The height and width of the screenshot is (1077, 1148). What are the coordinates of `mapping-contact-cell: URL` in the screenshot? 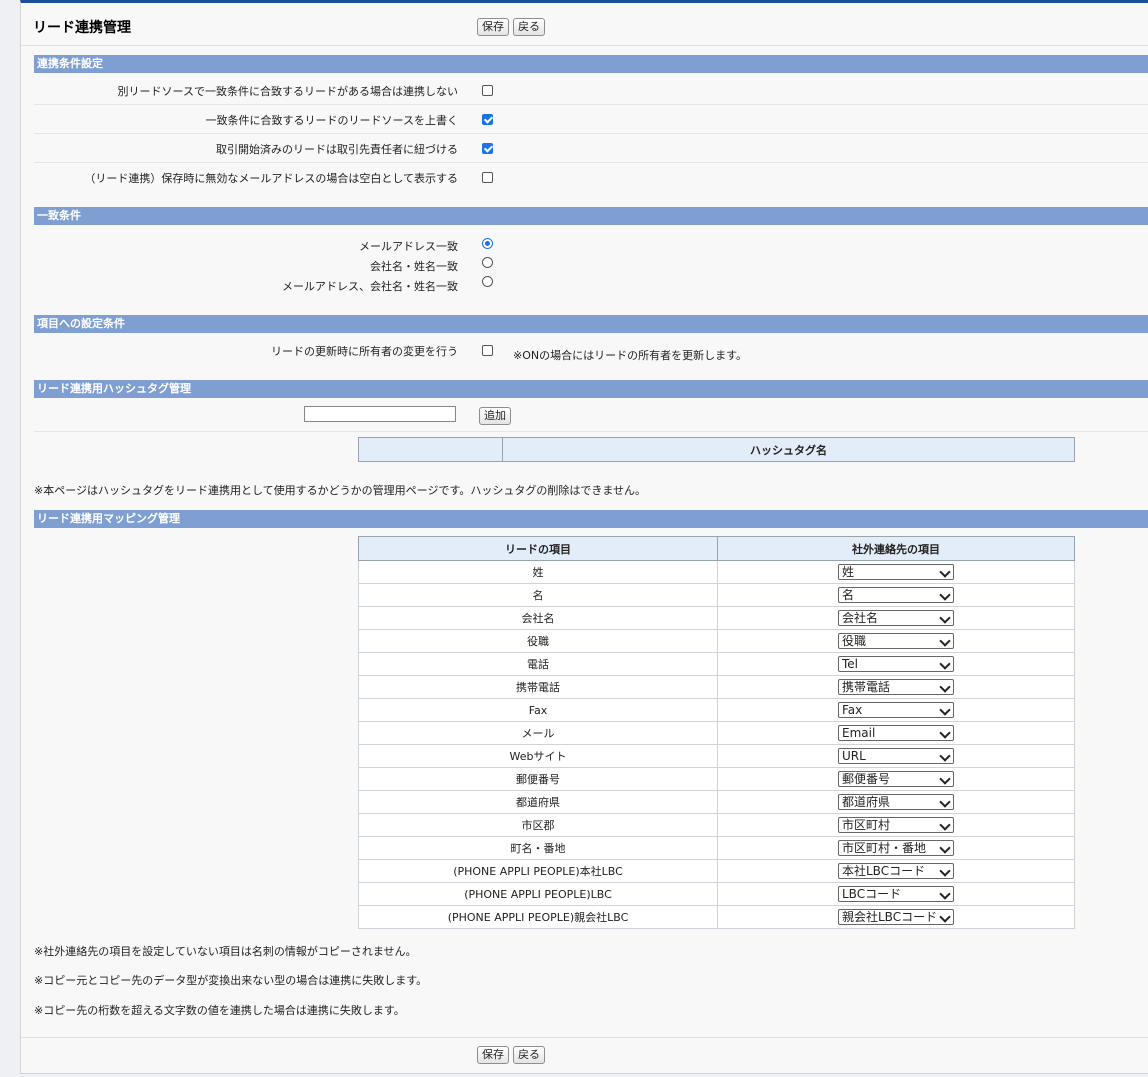 It's located at (896, 756).